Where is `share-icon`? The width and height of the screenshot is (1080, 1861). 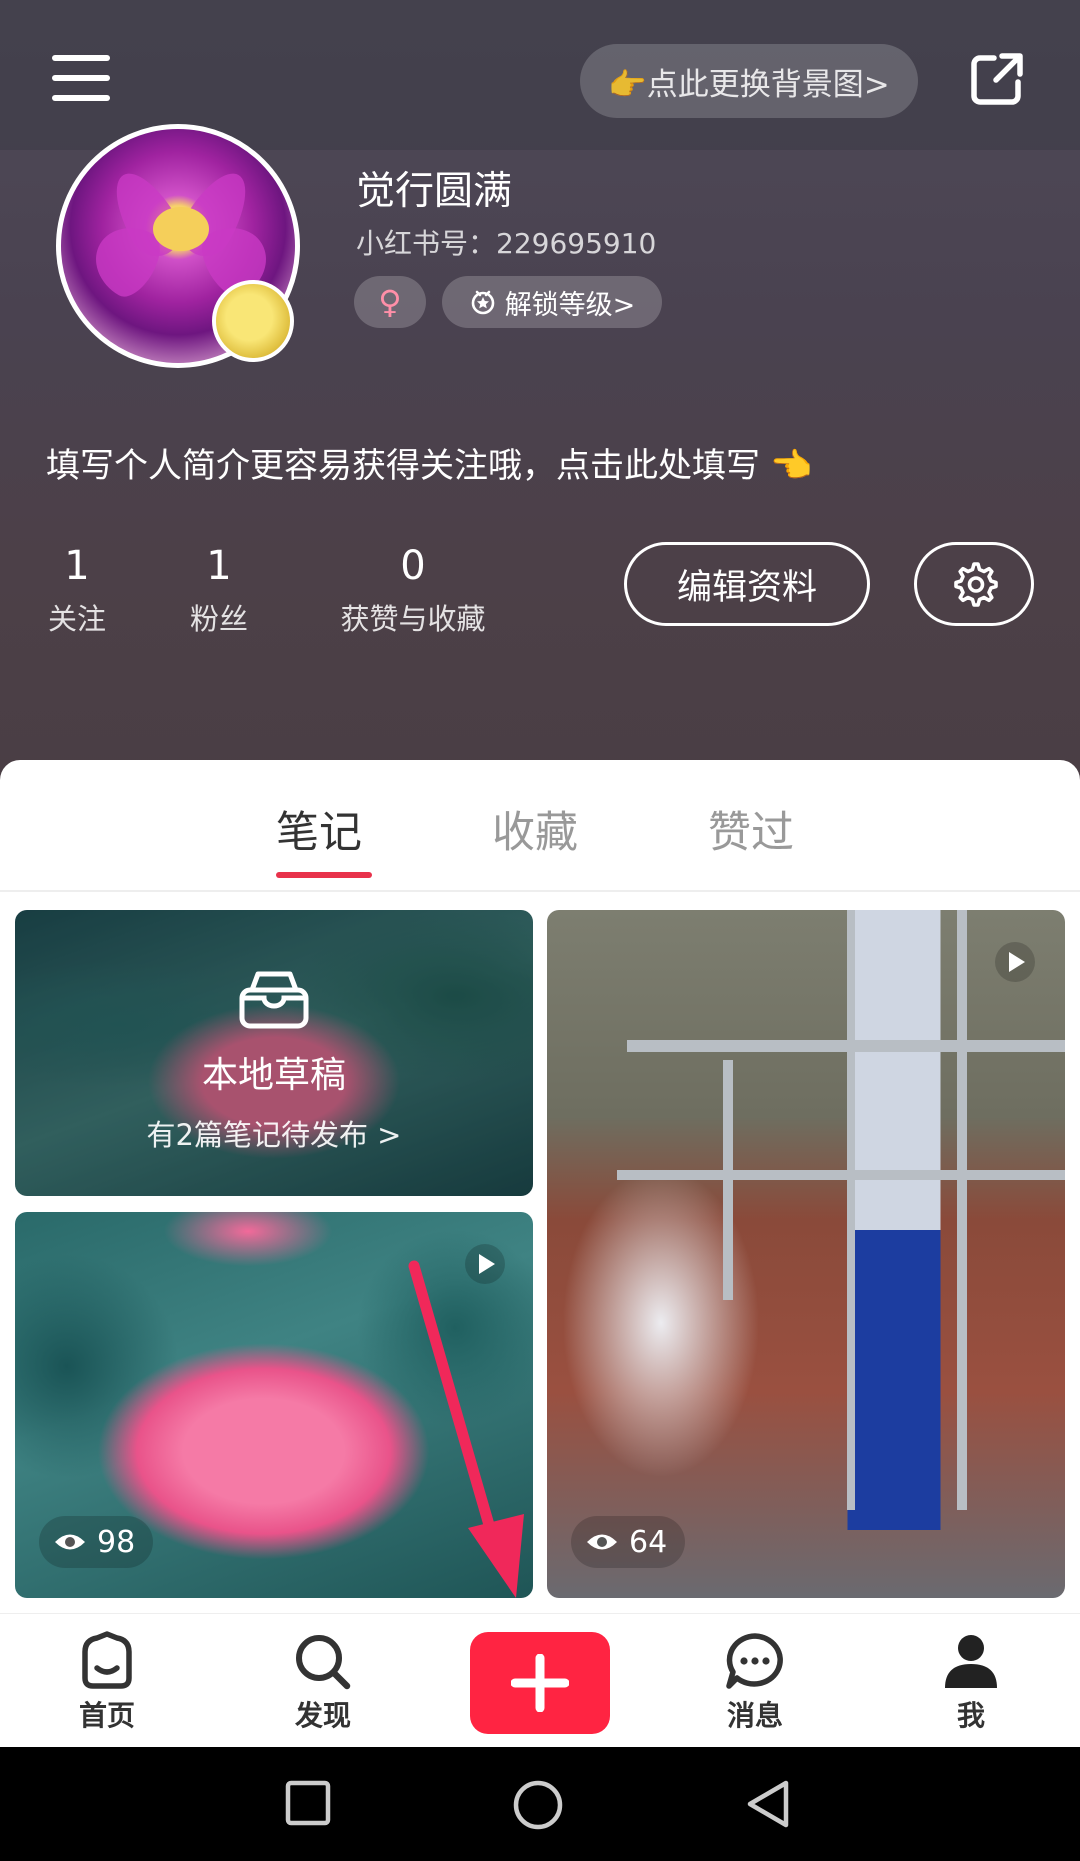 share-icon is located at coordinates (997, 79).